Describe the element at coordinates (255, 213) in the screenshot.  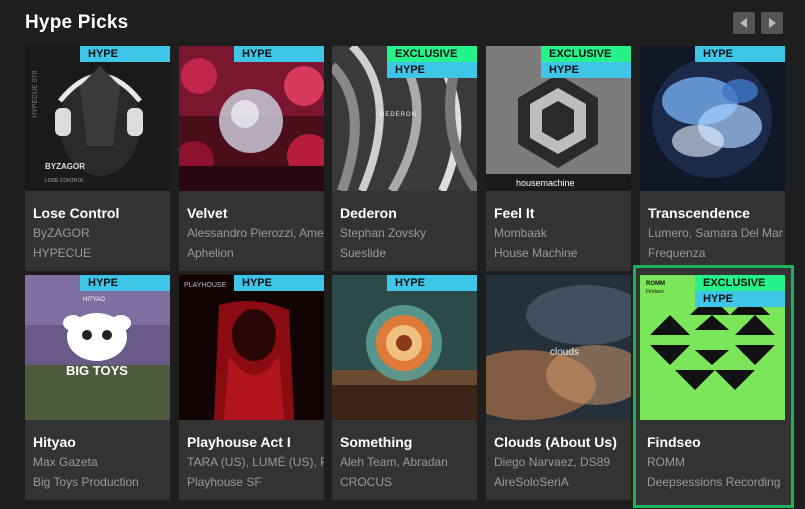
I see `track-title: Velvet` at that location.